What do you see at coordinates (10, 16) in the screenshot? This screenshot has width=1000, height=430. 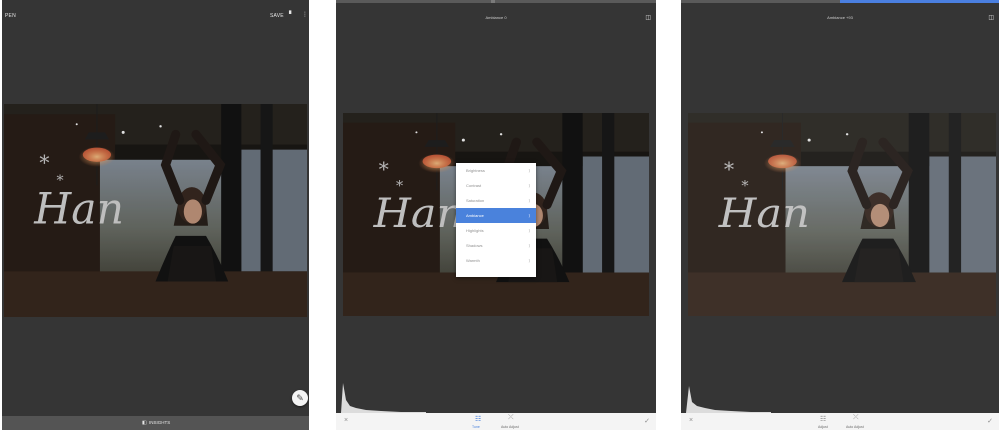 I see `open-button: PEN` at bounding box center [10, 16].